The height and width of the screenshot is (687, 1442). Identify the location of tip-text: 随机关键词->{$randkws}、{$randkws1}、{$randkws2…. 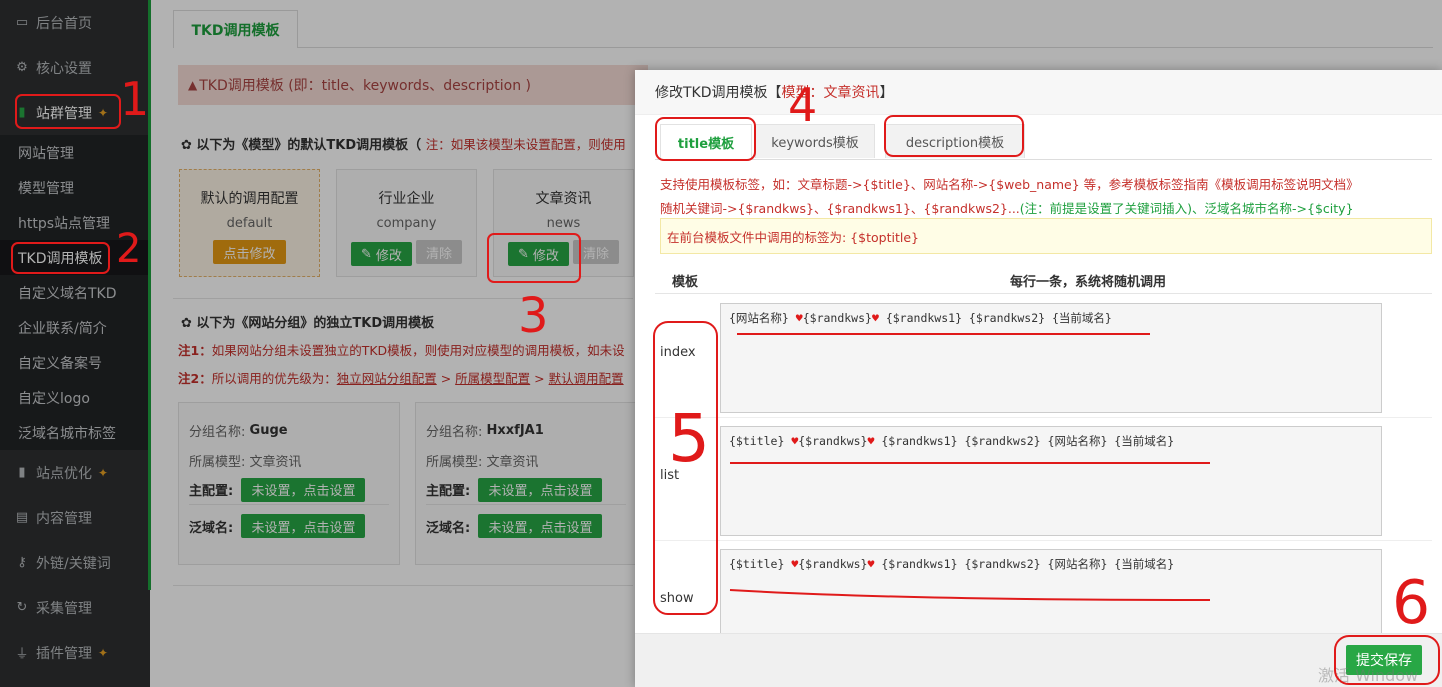
(840, 208).